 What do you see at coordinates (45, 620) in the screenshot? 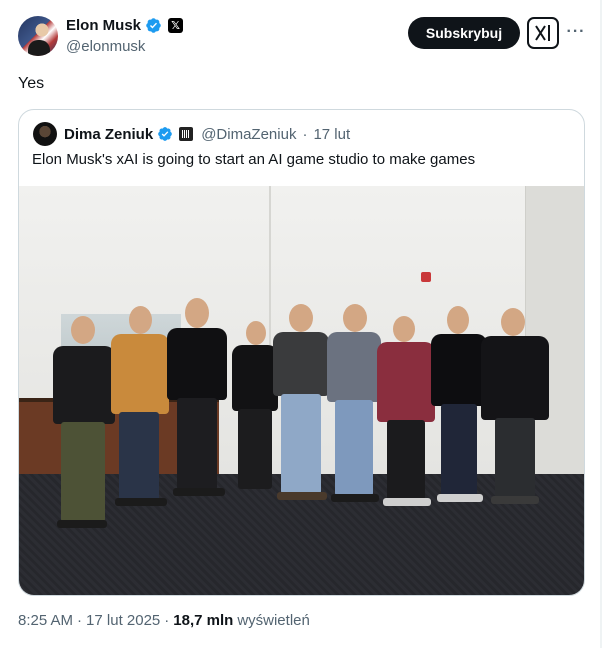
I see `post-time: 8:25 AM` at bounding box center [45, 620].